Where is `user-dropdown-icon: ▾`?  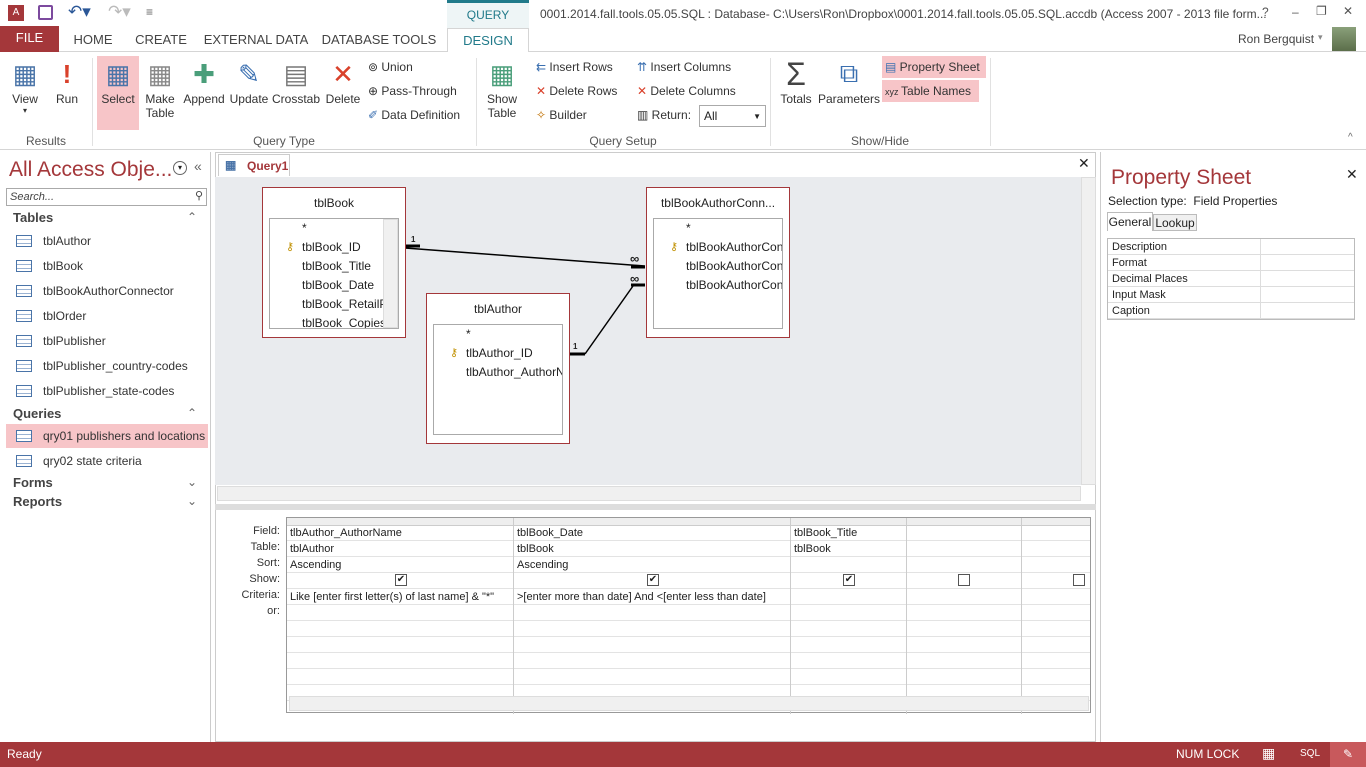
user-dropdown-icon: ▾ is located at coordinates (1320, 37).